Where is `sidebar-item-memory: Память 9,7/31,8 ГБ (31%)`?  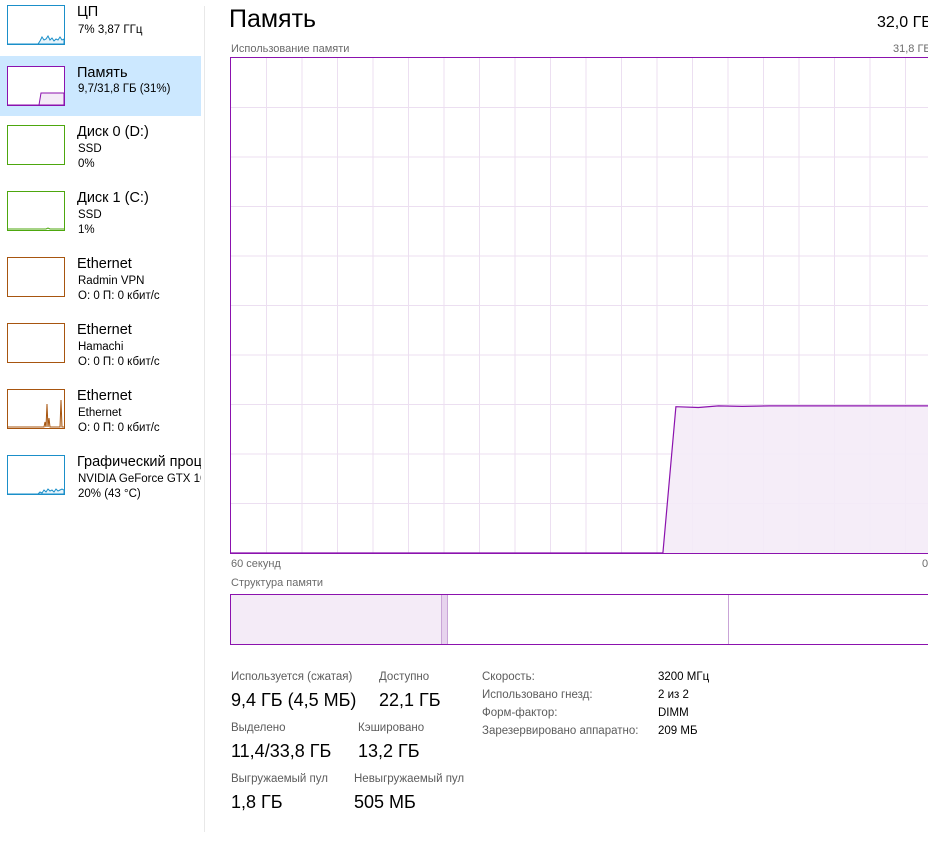 sidebar-item-memory: Память 9,7/31,8 ГБ (31%) is located at coordinates (100, 86).